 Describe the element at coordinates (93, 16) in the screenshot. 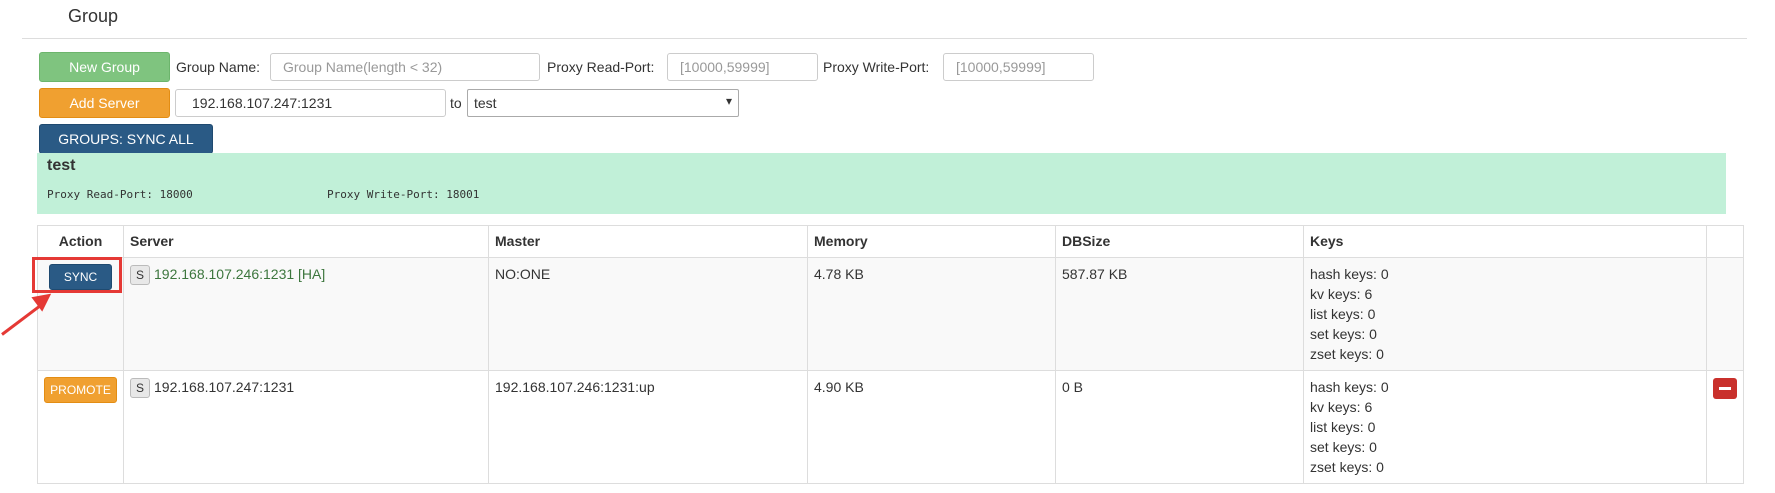

I see `page-title: Group` at that location.